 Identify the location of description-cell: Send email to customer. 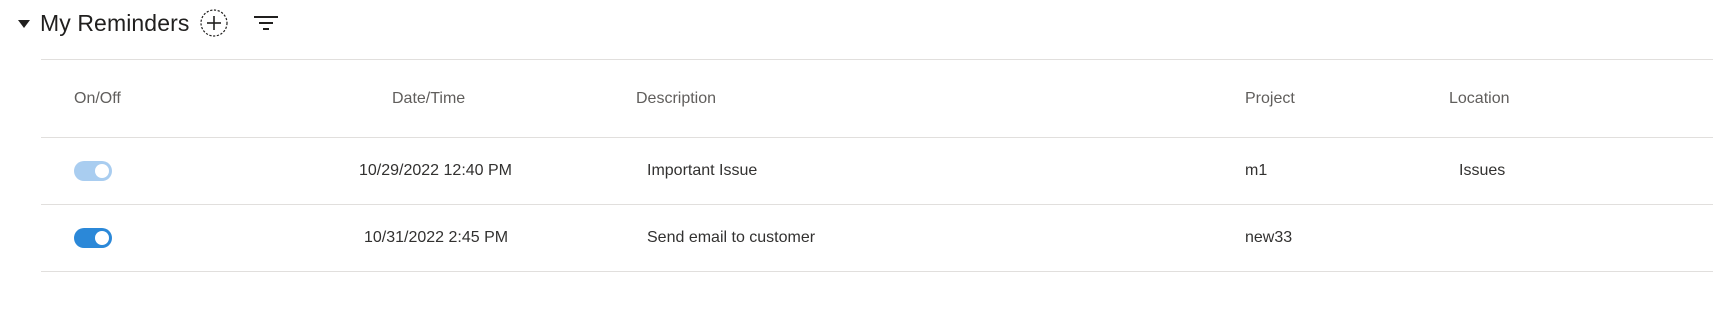
(731, 238).